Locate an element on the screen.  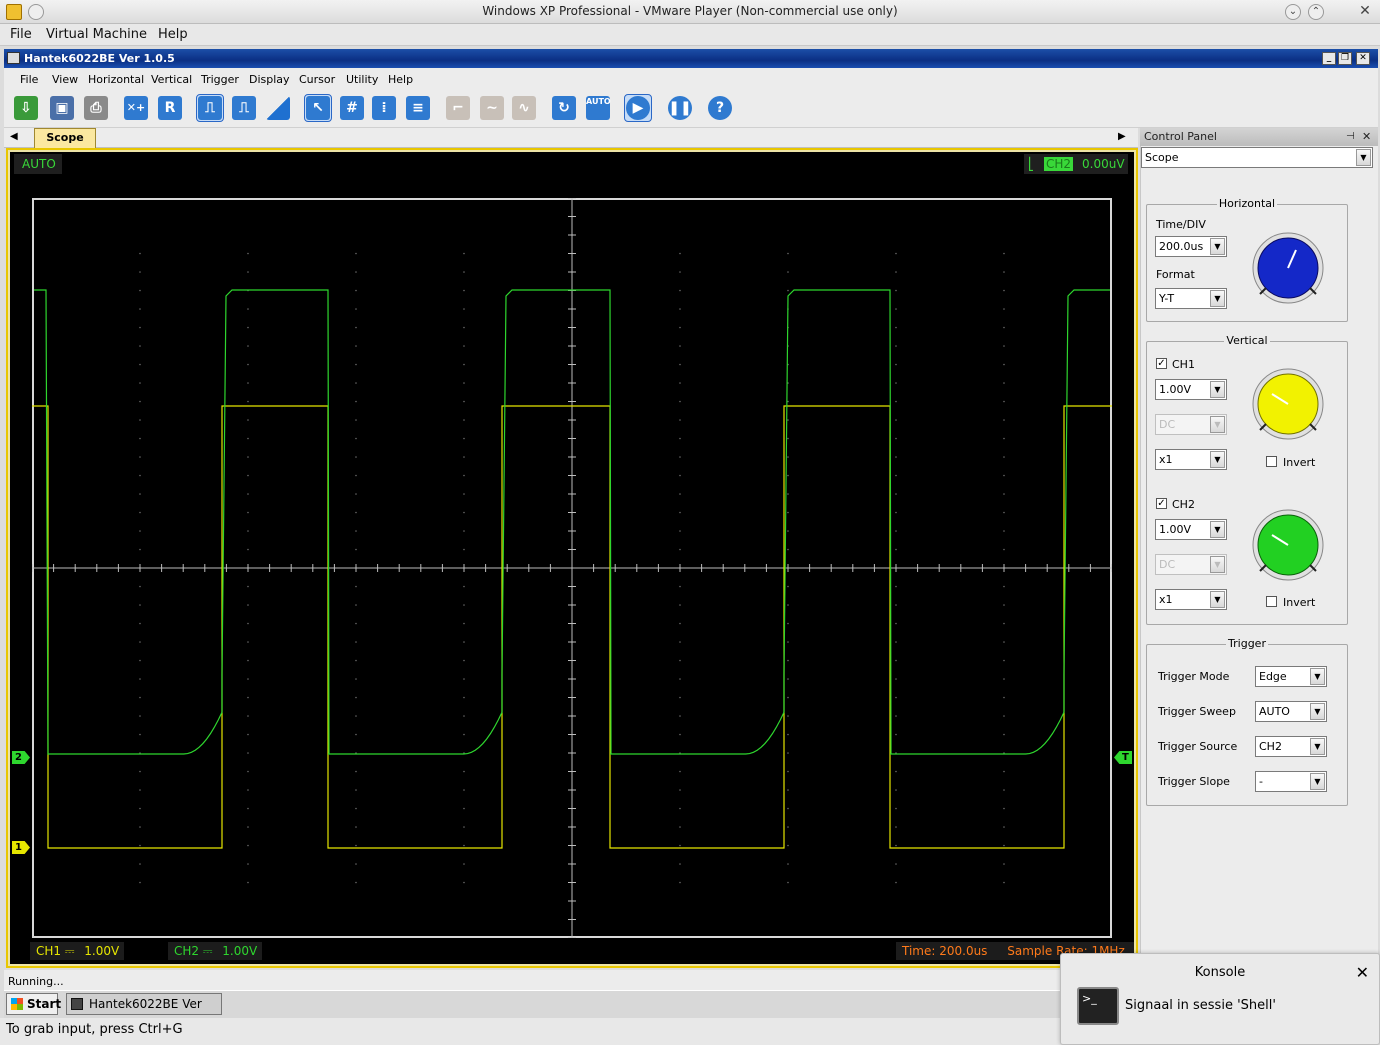
ch1-volts-knob is located at coordinates (1288, 404).